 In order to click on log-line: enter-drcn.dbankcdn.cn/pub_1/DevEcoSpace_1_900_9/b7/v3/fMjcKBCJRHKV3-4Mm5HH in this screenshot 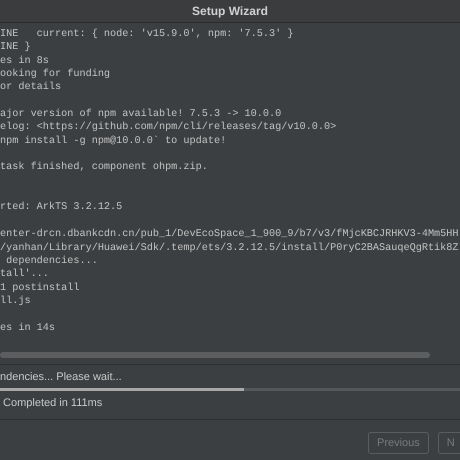, I will do `click(230, 235)`.